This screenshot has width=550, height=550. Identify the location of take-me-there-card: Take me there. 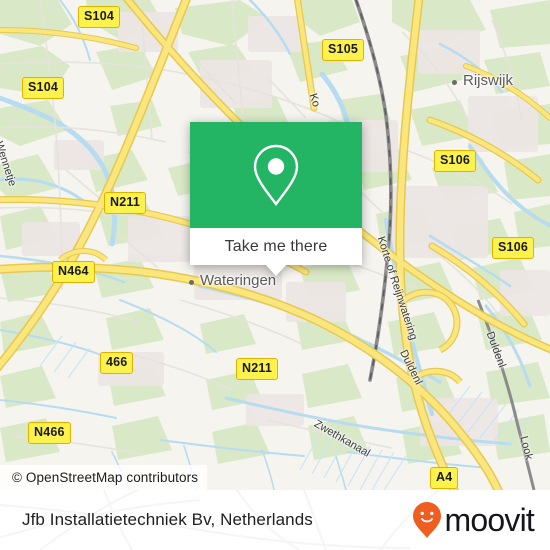
(276, 199).